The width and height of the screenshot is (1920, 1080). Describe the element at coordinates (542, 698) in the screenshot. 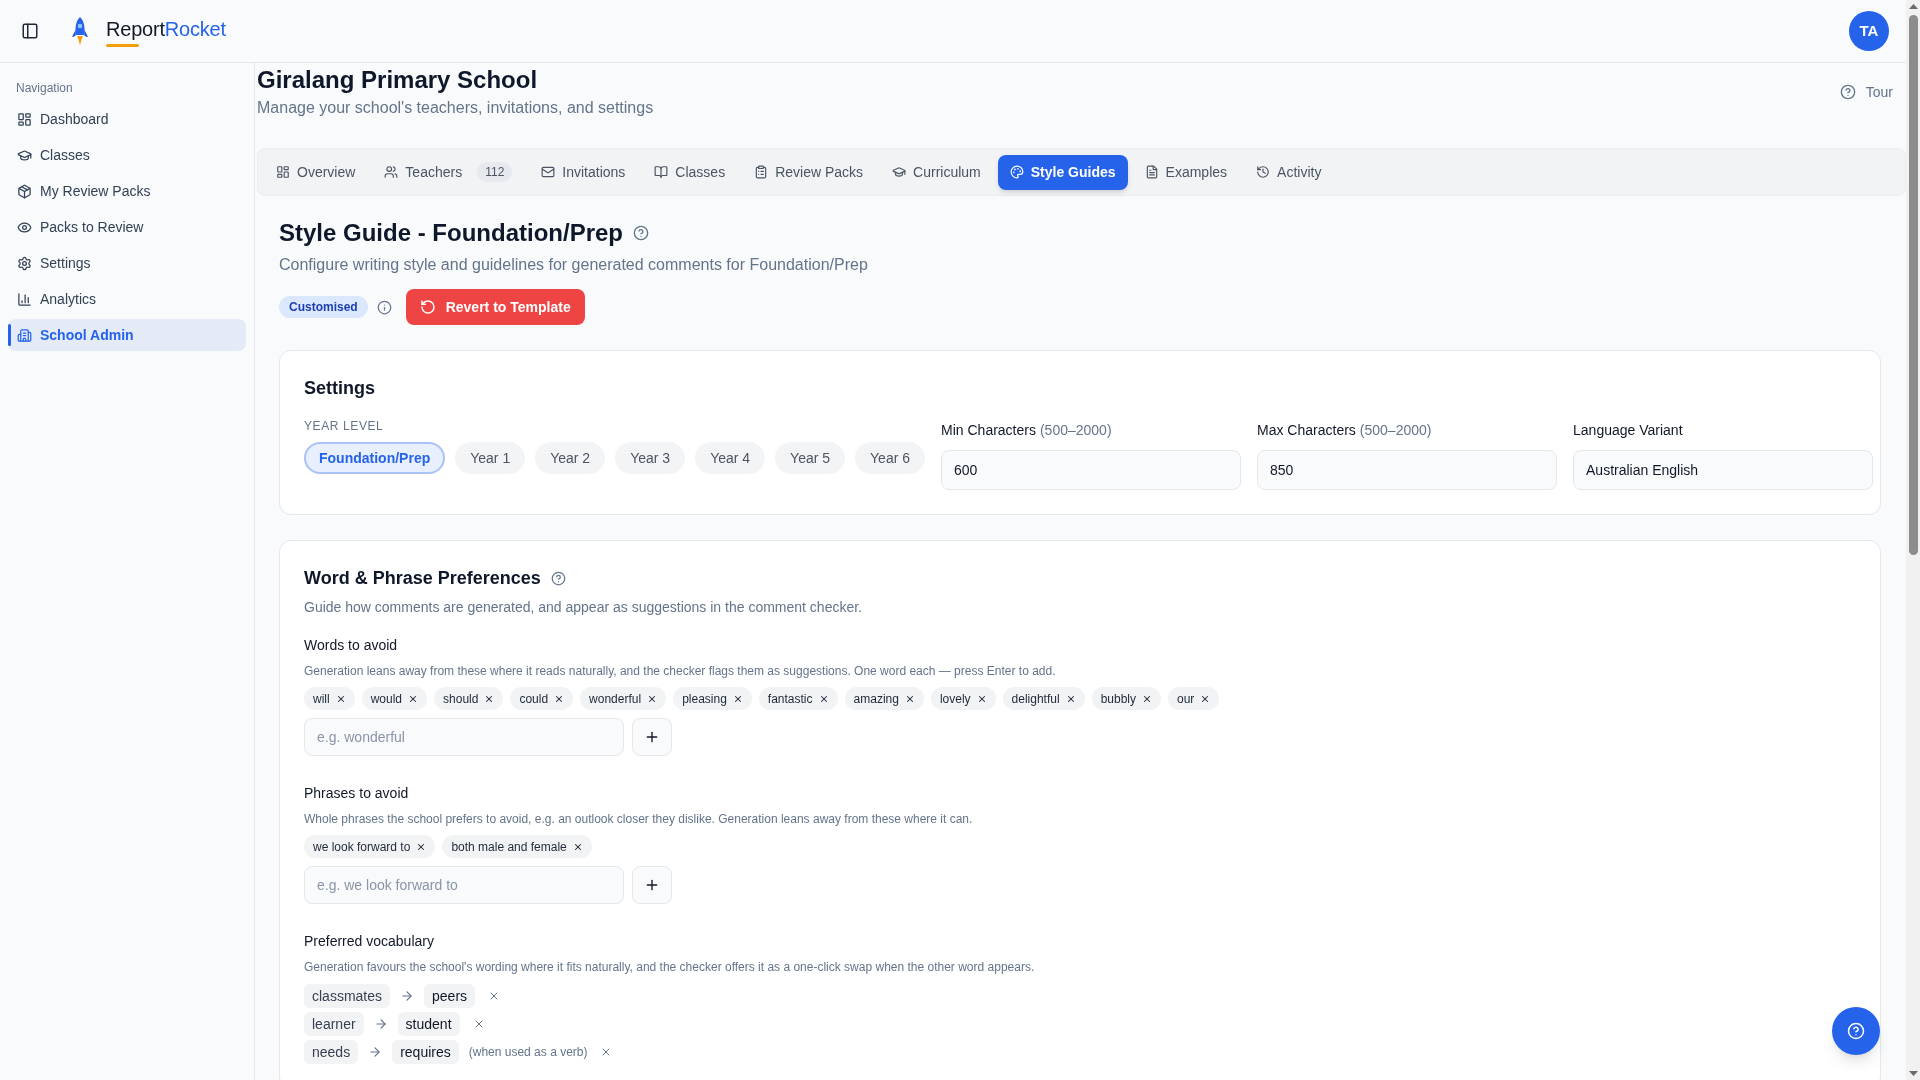

I see `word-tag: could` at that location.